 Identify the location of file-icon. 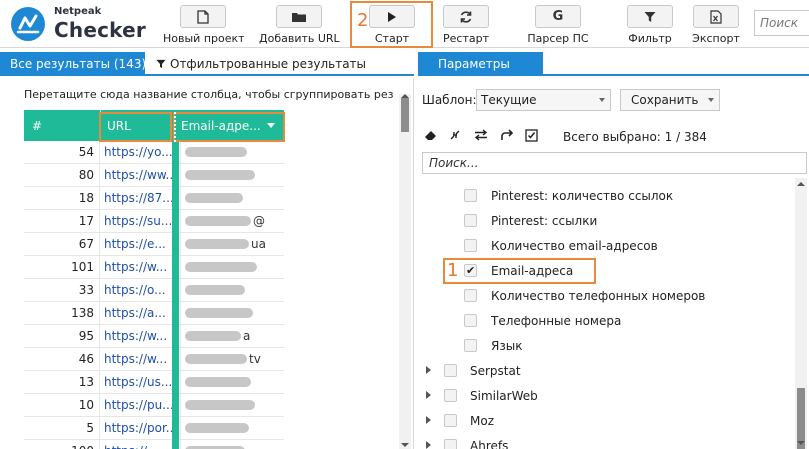
(203, 16).